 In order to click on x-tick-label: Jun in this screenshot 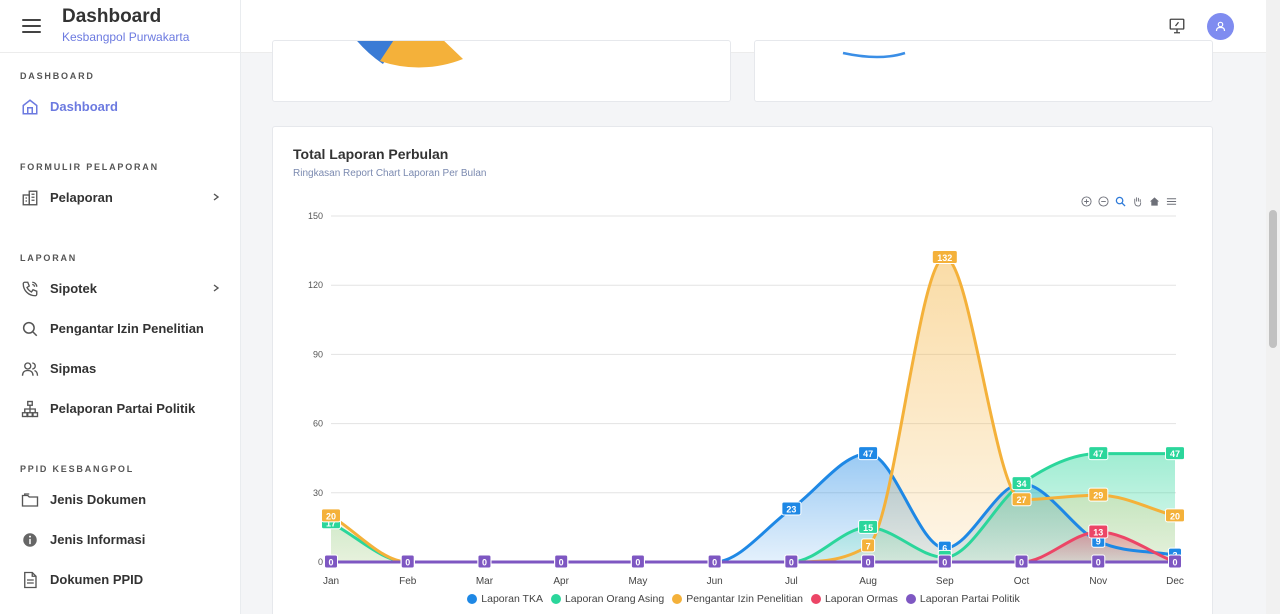, I will do `click(715, 581)`.